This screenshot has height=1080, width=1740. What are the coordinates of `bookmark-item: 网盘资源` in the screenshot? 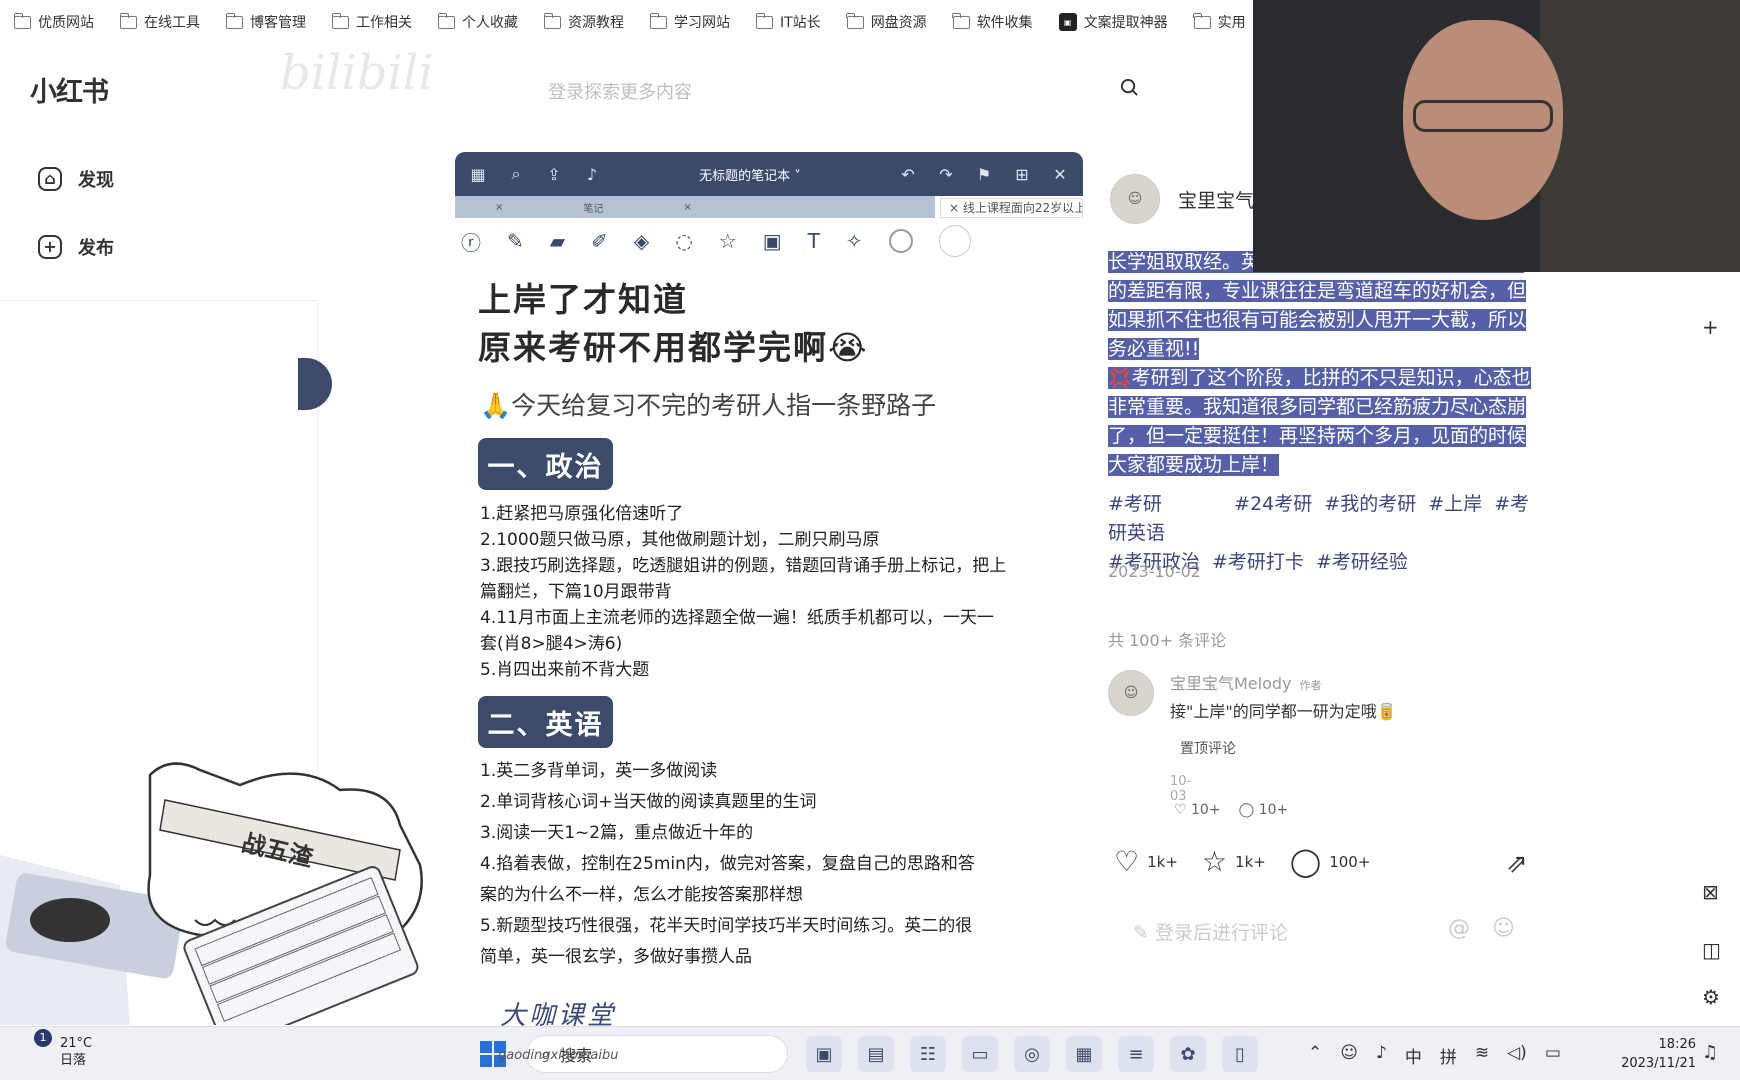 It's located at (886, 22).